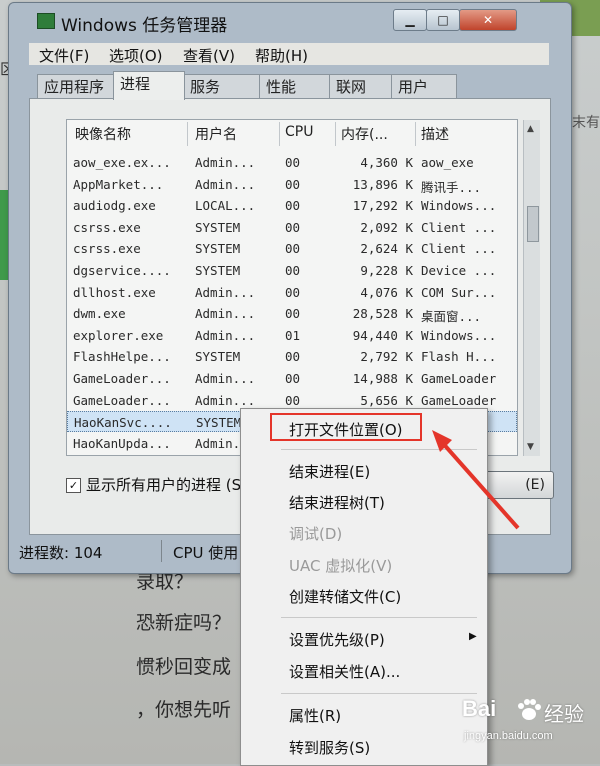  What do you see at coordinates (529, 709) in the screenshot?
I see `paw-icon` at bounding box center [529, 709].